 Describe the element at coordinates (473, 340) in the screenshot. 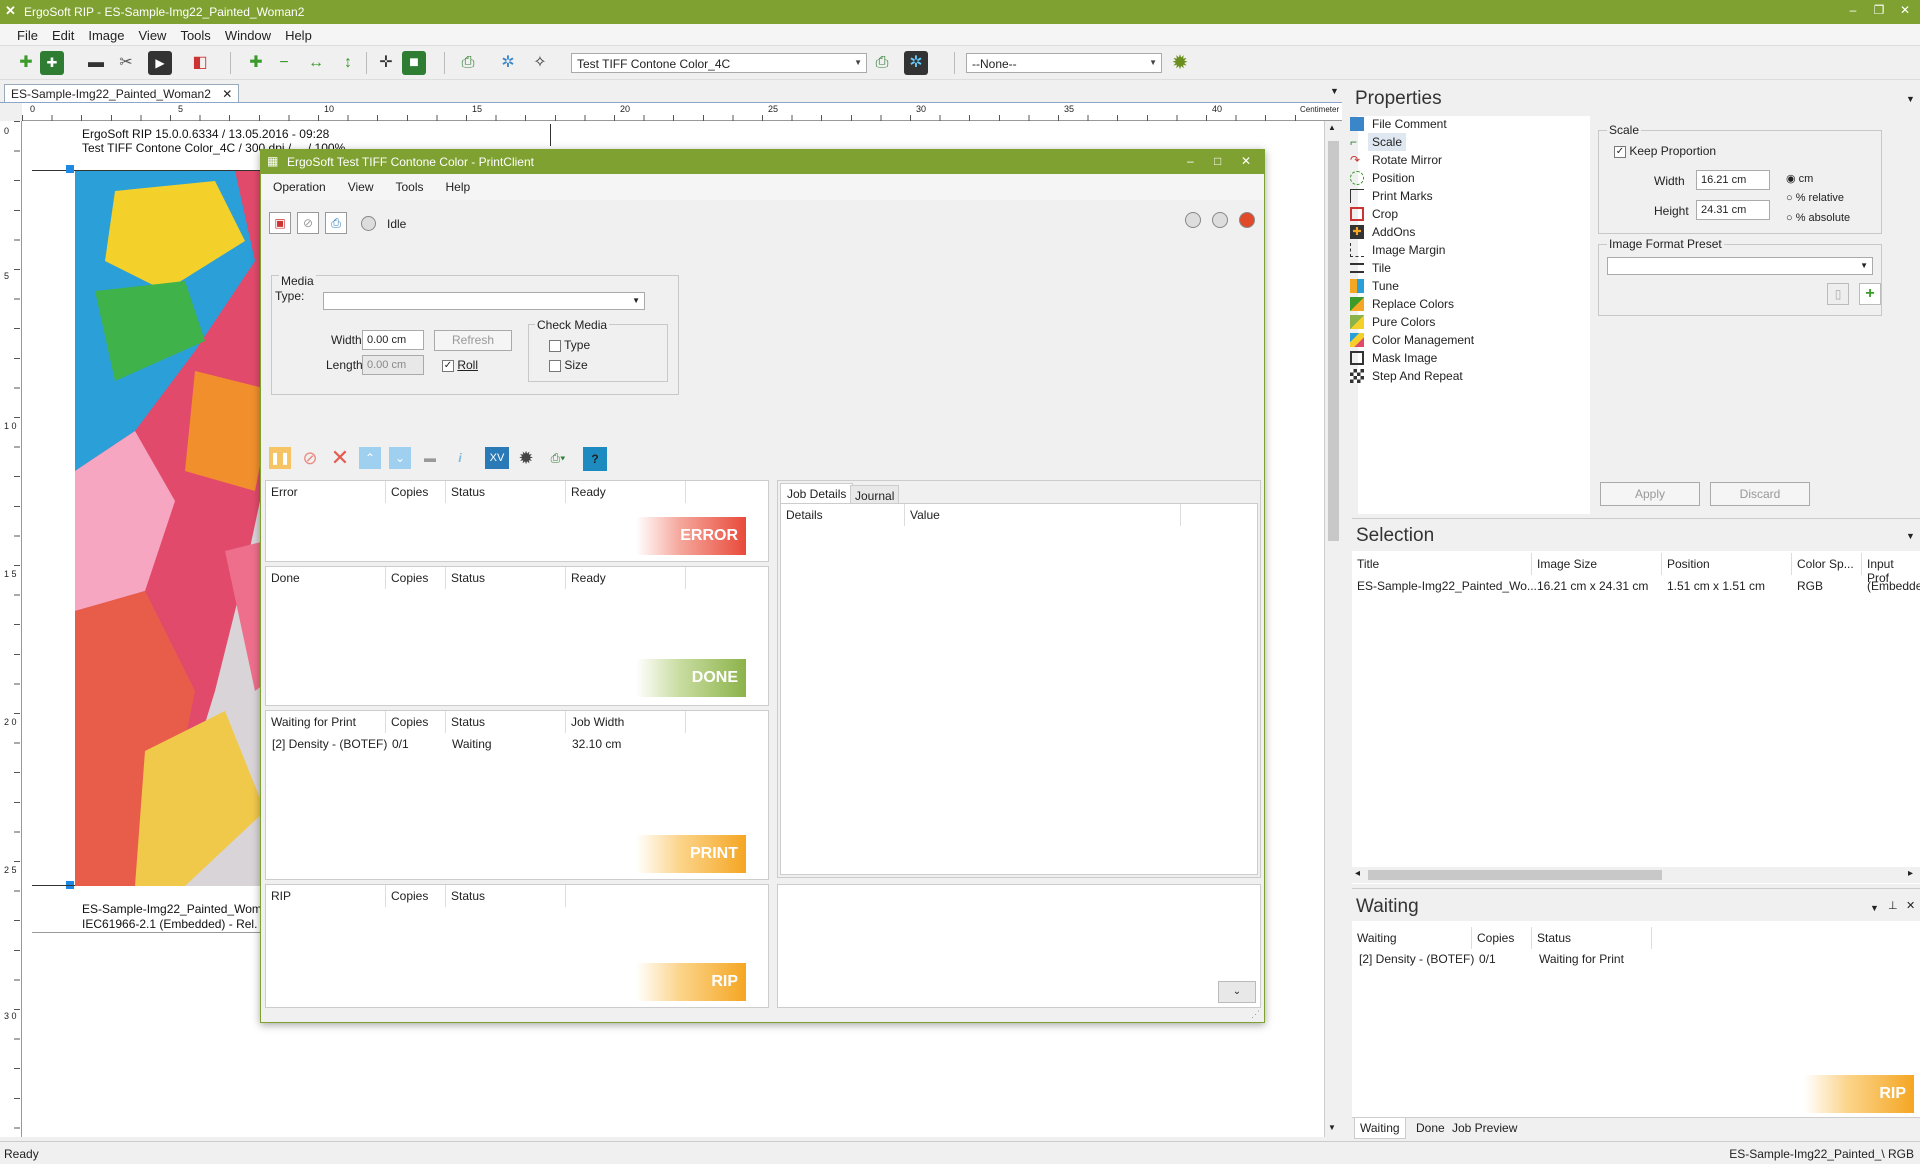

I see `refresh-button: Refresh` at that location.